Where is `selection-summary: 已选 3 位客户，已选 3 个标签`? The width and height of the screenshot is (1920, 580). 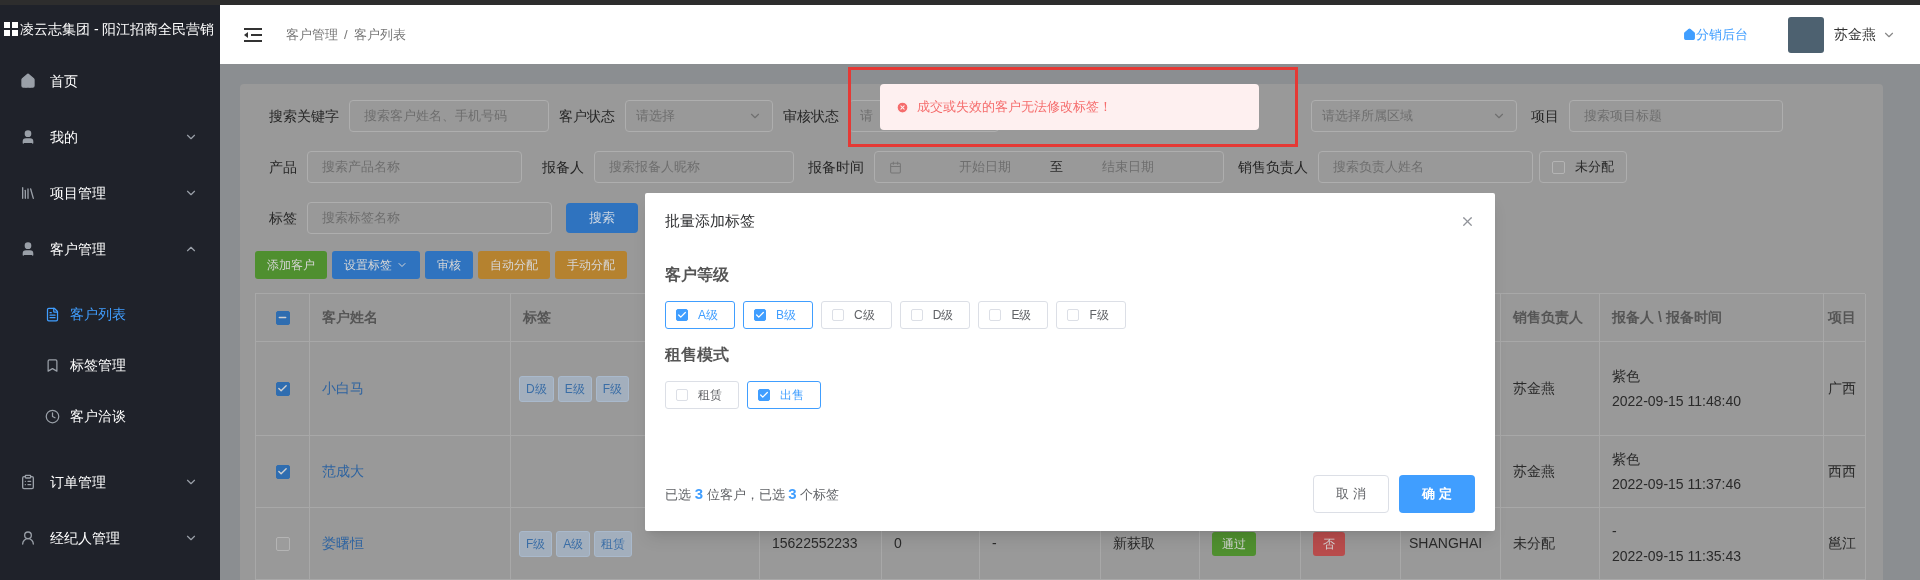
selection-summary: 已选 3 位客户，已选 3 个标签 is located at coordinates (752, 493).